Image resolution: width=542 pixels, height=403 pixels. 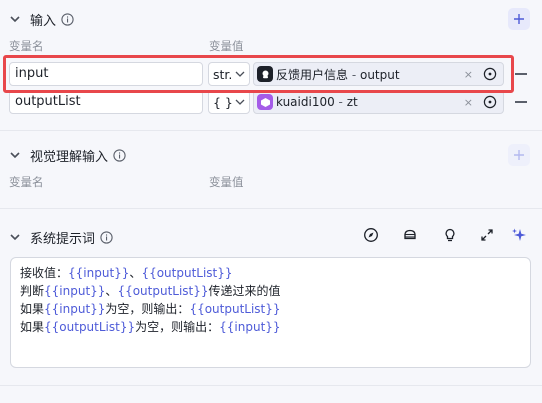 I want to click on reference-text: kuaidi100 - zt, so click(x=317, y=102).